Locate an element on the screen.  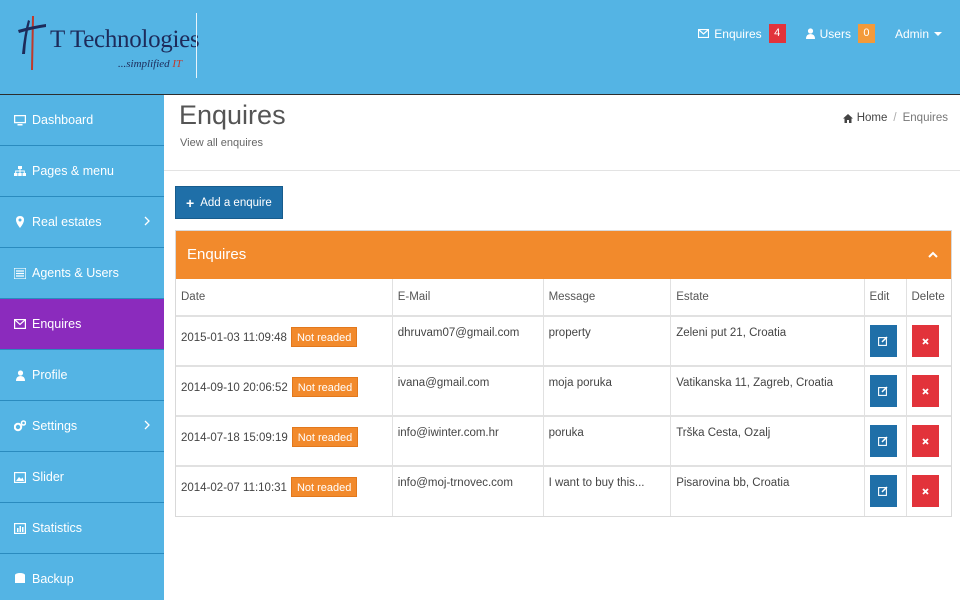
nav-enquires-label: Enquires is located at coordinates (738, 33).